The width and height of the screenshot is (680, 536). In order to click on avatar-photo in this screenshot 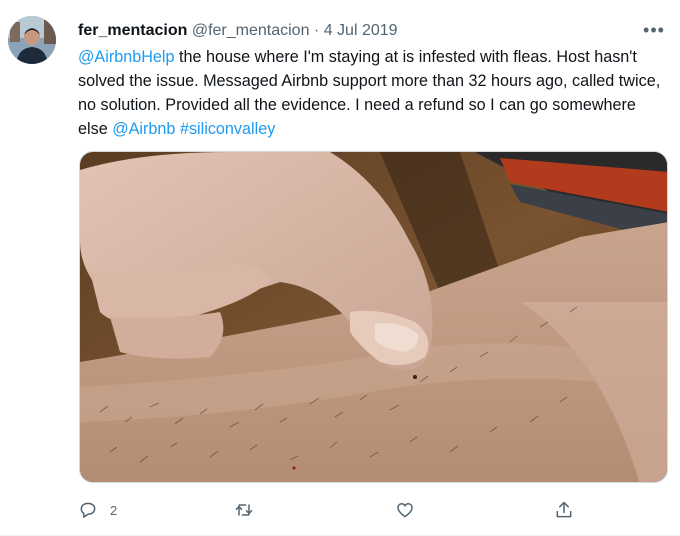, I will do `click(32, 40)`.